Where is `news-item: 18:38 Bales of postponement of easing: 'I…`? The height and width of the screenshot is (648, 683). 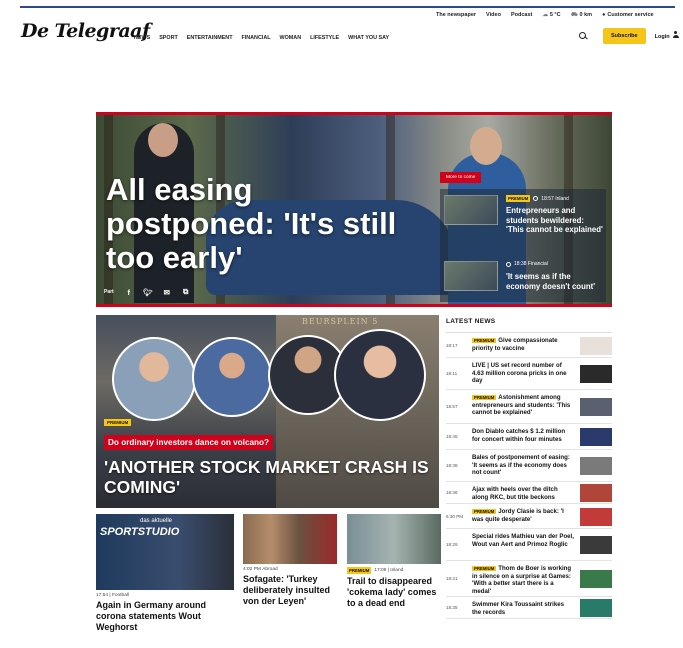 news-item: 18:38 Bales of postponement of easing: 'I… is located at coordinates (529, 466).